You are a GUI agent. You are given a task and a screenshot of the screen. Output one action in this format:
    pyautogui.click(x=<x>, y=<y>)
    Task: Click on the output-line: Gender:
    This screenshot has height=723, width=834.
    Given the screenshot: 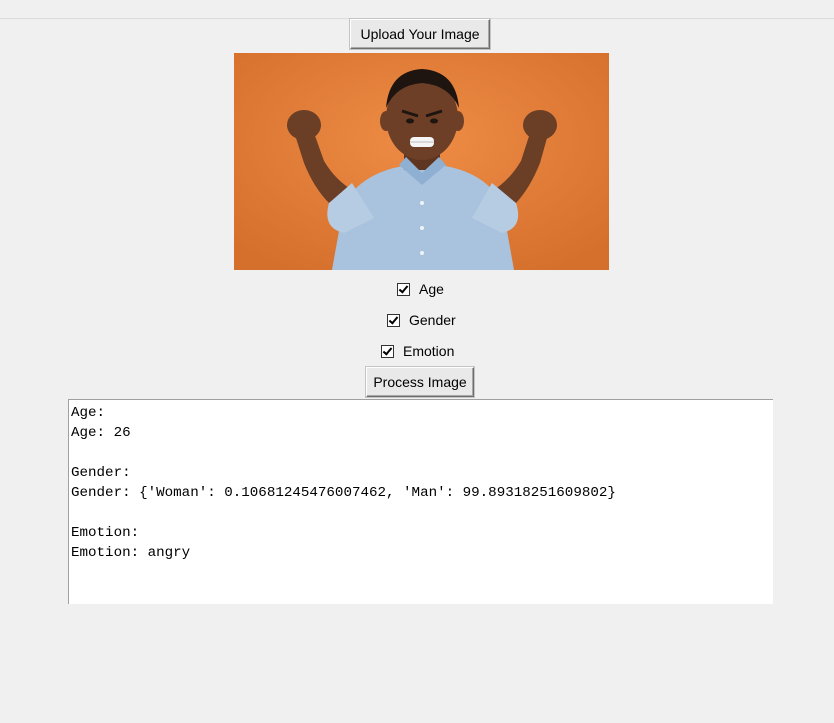 What is the action you would take?
    pyautogui.click(x=101, y=473)
    